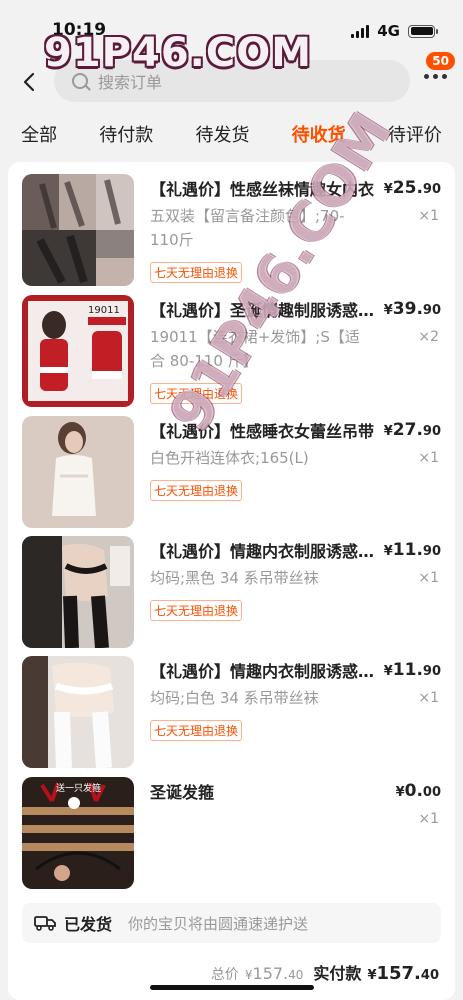  I want to click on order-tabs: 全部 待付款 待发货 待收货 待评价, so click(231, 138).